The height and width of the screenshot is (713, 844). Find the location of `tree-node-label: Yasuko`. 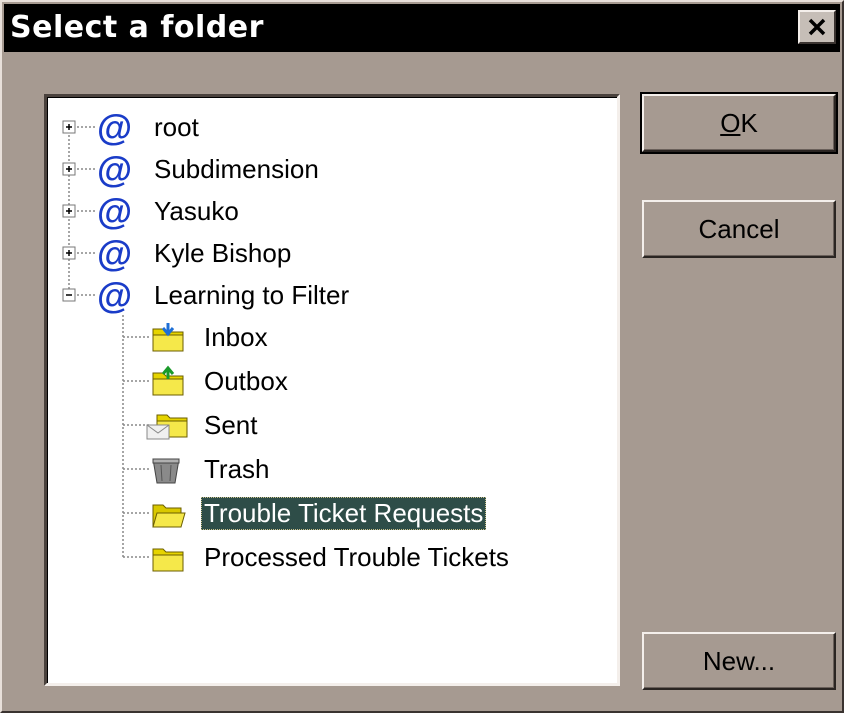

tree-node-label: Yasuko is located at coordinates (196, 210).